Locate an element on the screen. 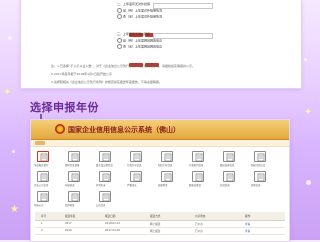 The image size is (320, 242). tile-label: 行政许可信息 is located at coordinates (134, 165).